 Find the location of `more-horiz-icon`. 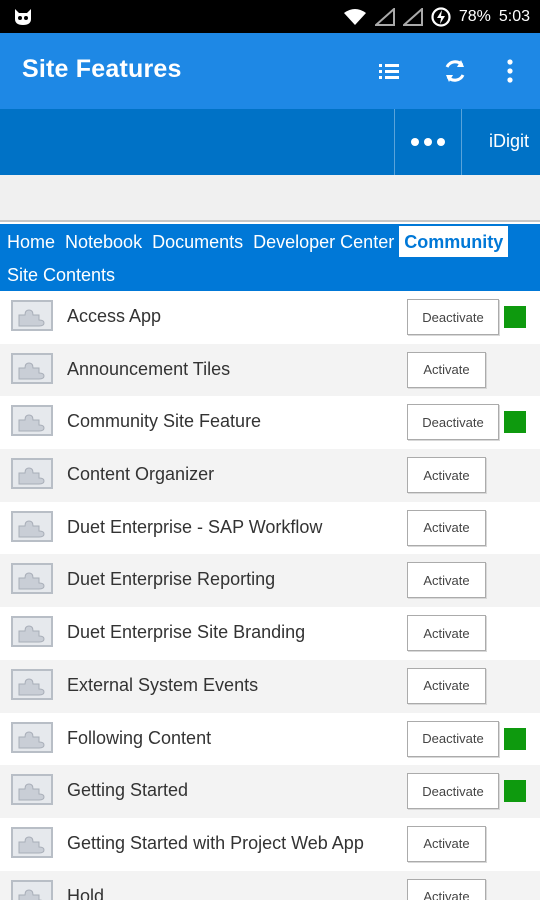

more-horiz-icon is located at coordinates (428, 142).